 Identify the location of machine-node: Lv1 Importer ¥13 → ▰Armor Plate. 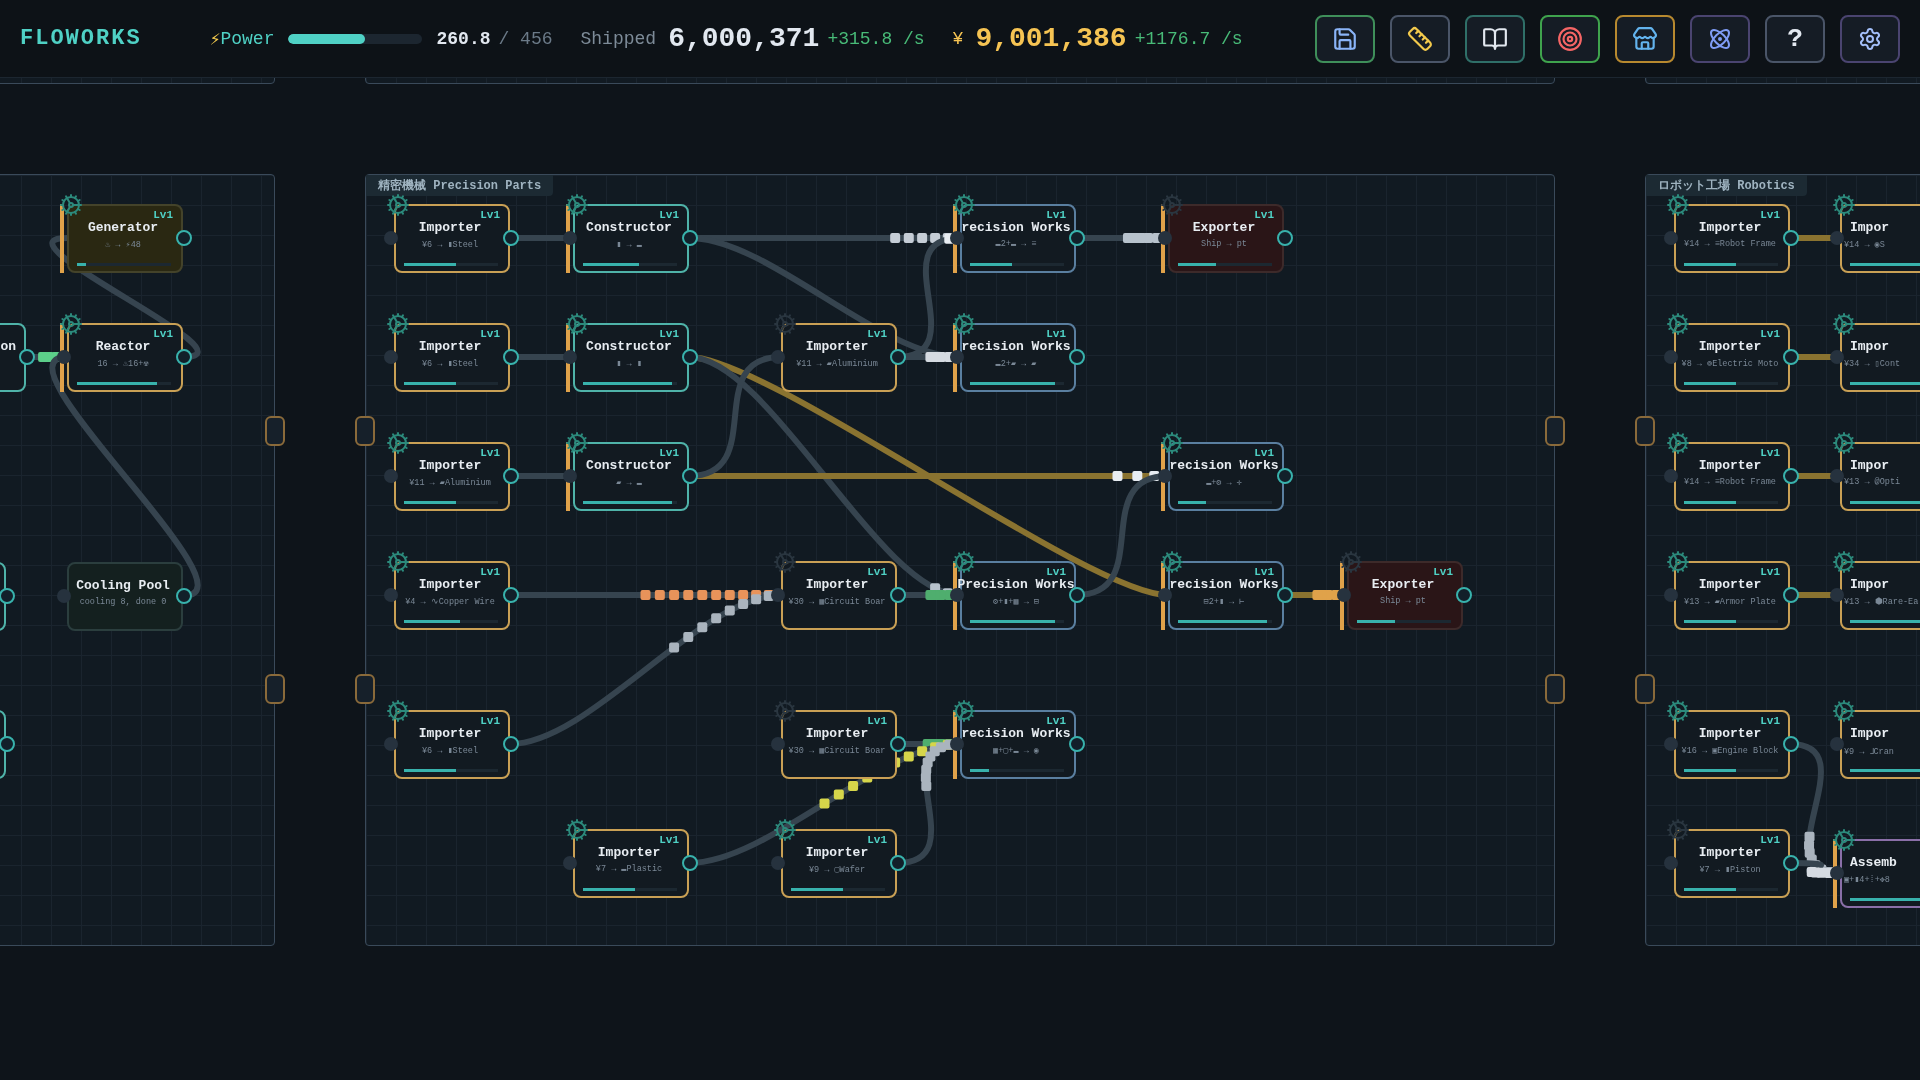
(1732, 595).